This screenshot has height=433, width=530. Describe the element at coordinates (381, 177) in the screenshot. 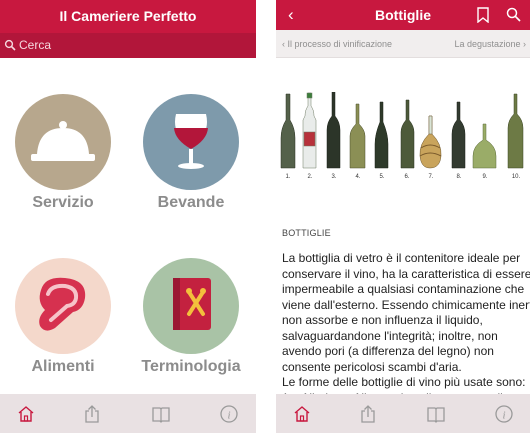

I see `bottle-number: 5.` at that location.